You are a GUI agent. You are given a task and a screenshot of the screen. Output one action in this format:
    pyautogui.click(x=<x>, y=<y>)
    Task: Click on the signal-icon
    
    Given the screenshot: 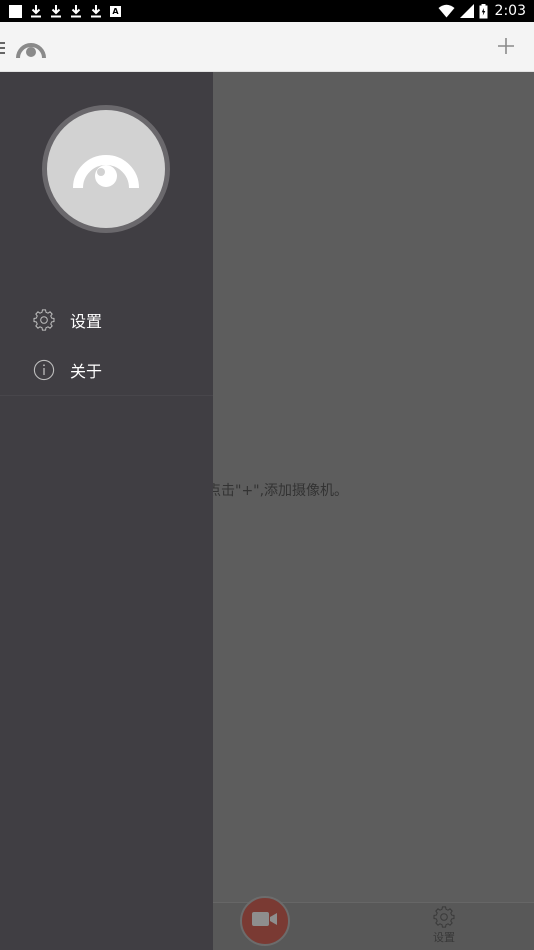 What is the action you would take?
    pyautogui.click(x=466, y=11)
    